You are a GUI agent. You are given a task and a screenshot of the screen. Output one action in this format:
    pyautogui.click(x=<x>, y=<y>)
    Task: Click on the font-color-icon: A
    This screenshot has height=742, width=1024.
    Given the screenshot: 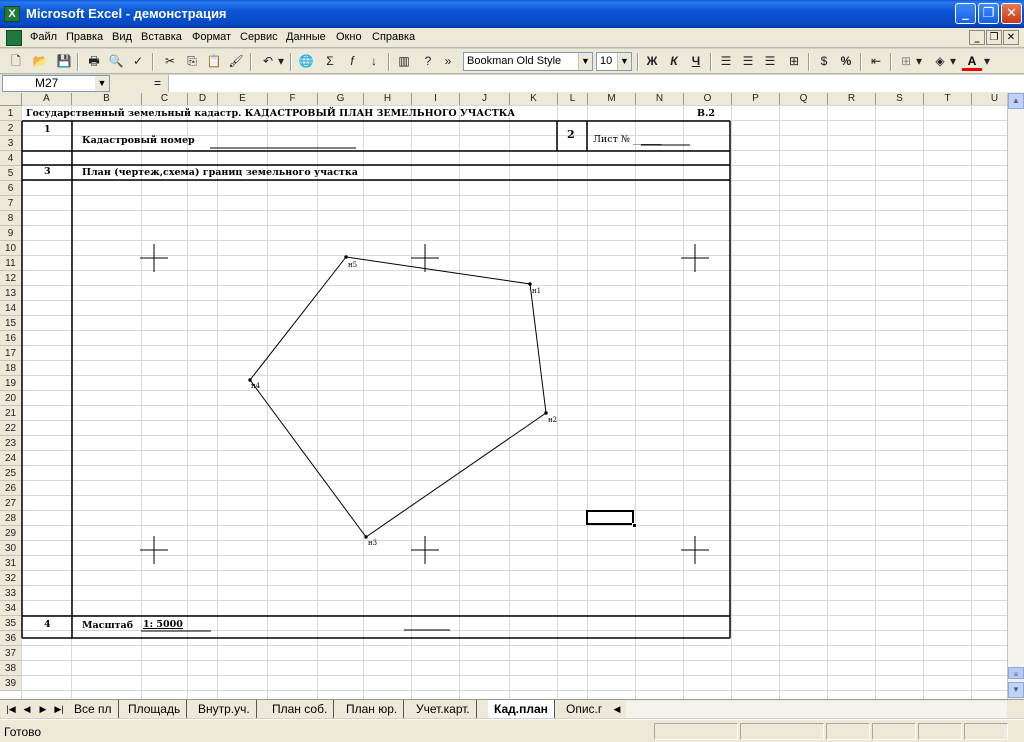 What is the action you would take?
    pyautogui.click(x=972, y=61)
    